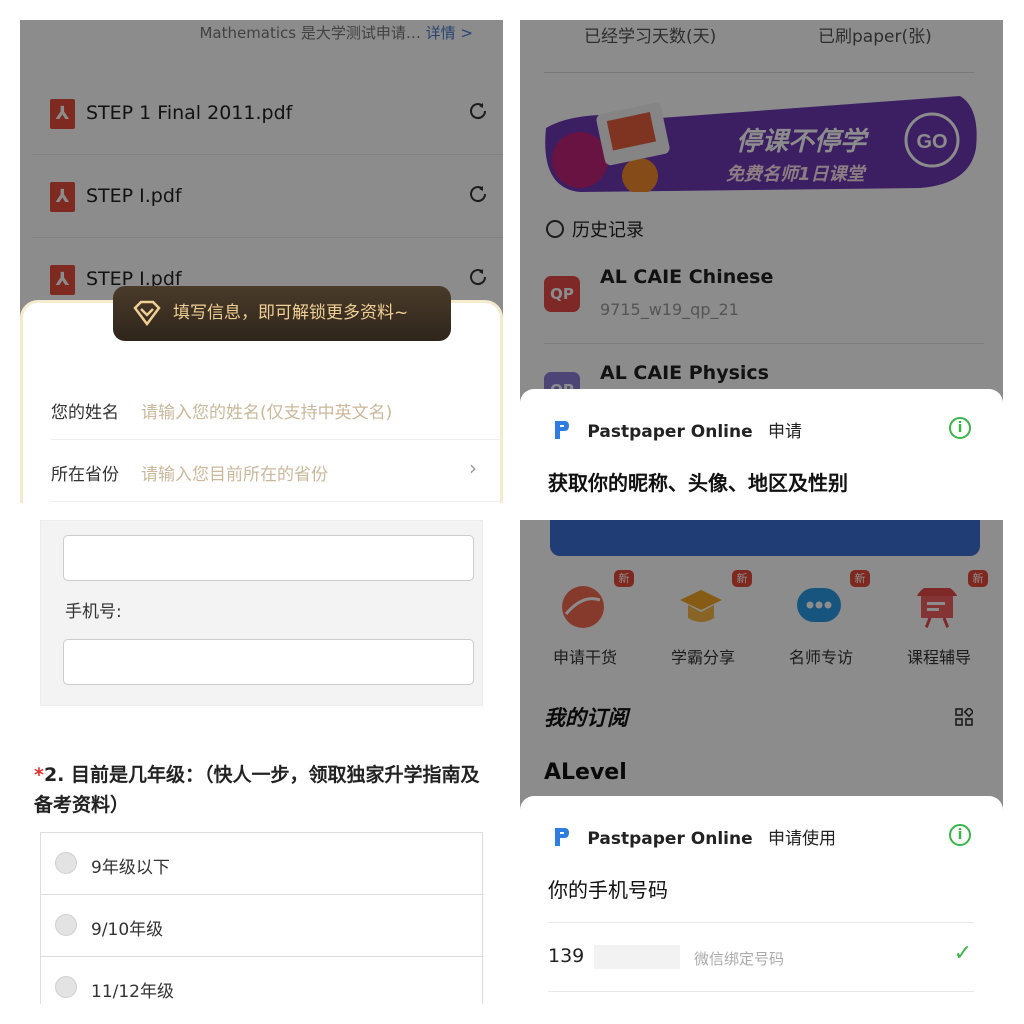 The image size is (1024, 1024). Describe the element at coordinates (698, 483) in the screenshot. I see `auth-permission-title: 获取你的昵称、头像、地区及性别` at that location.